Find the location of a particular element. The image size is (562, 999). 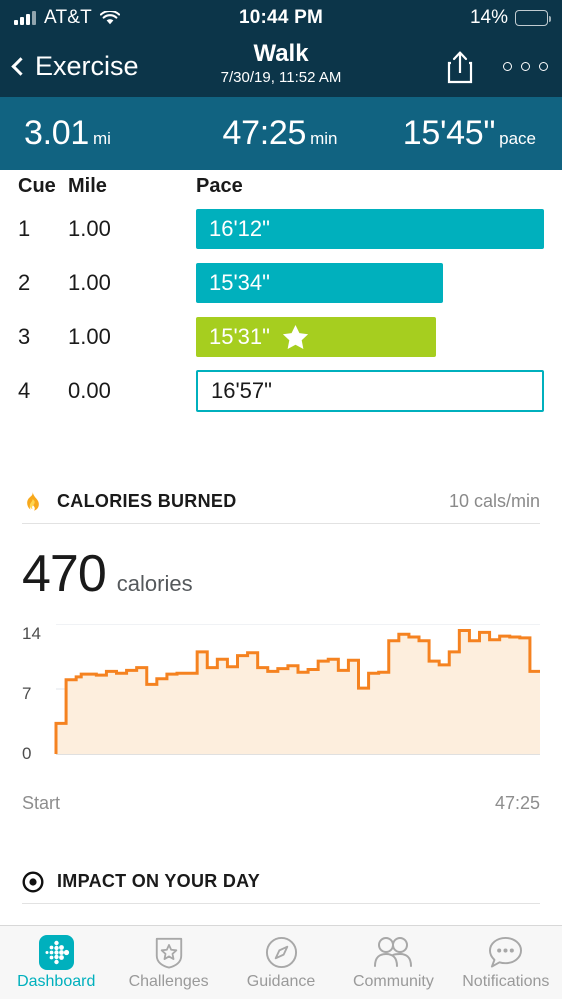

tab-challenges-label: Challenges is located at coordinates (168, 981).